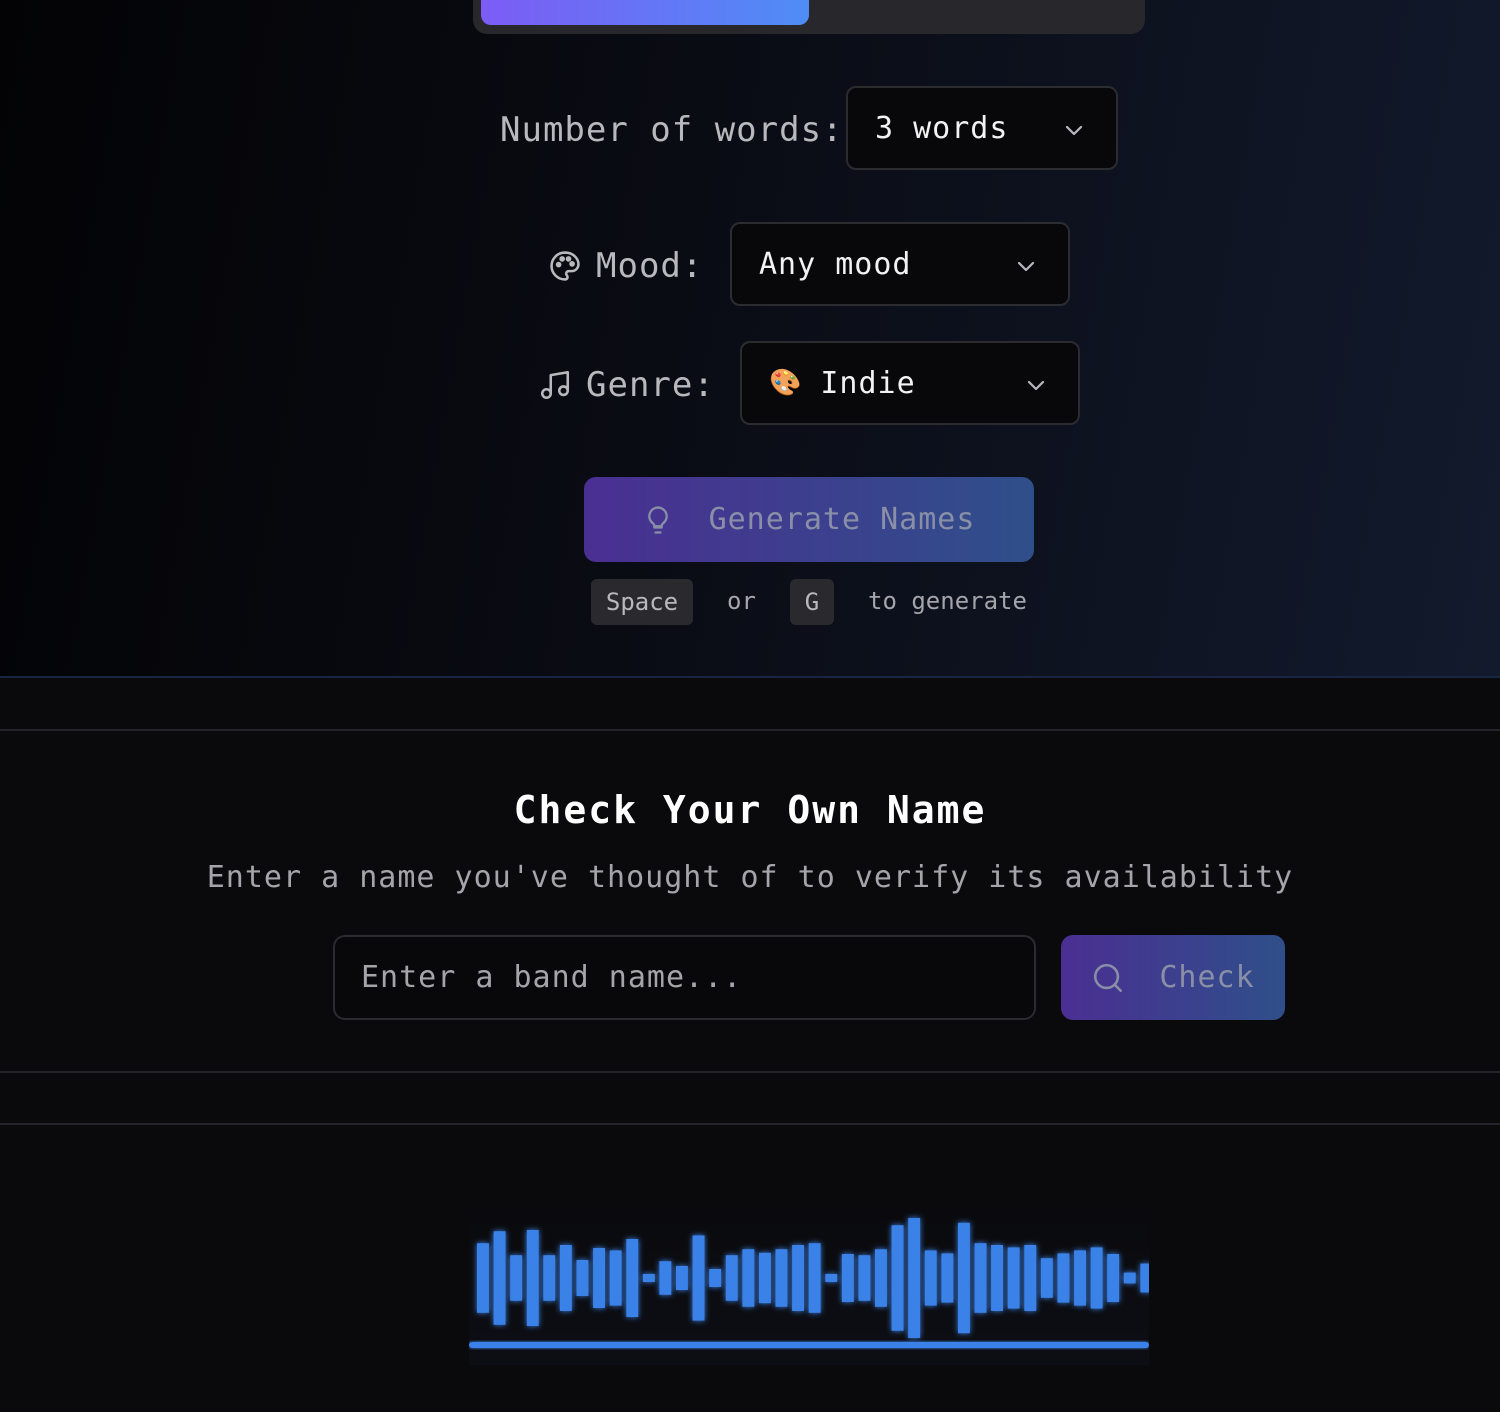 This screenshot has width=1500, height=1412. What do you see at coordinates (842, 519) in the screenshot?
I see `generate-names-label: Generate Names` at bounding box center [842, 519].